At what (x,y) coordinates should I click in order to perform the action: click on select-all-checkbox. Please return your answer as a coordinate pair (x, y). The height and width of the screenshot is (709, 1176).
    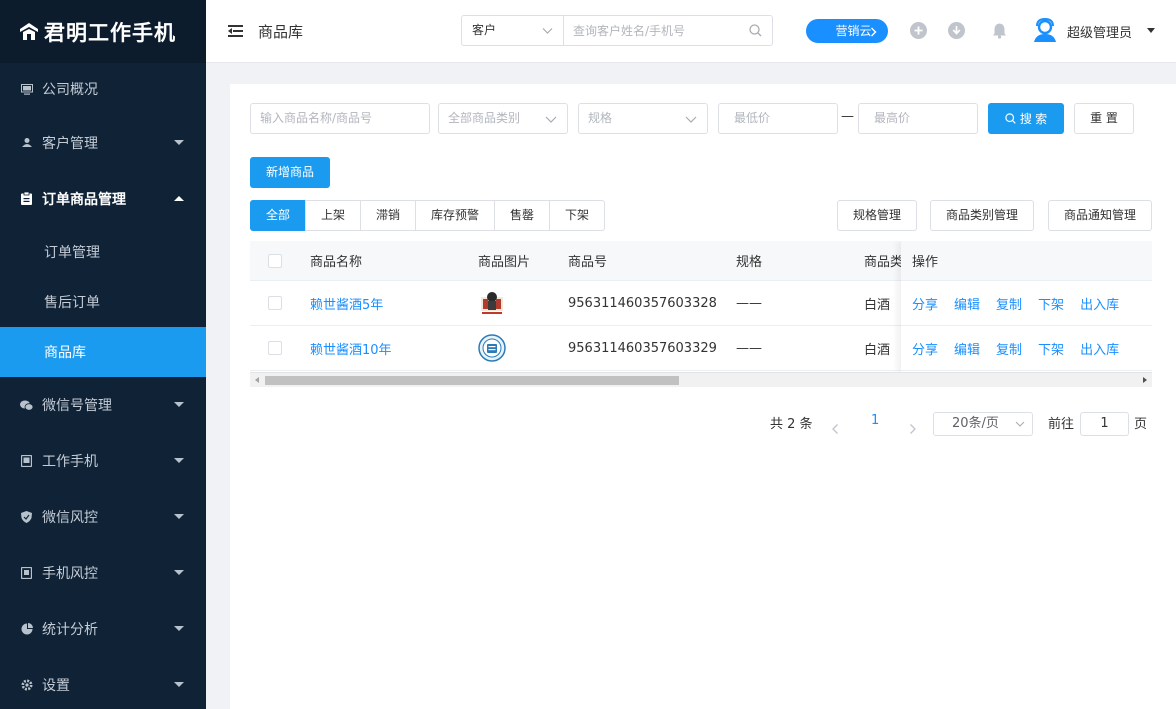
    Looking at the image, I should click on (275, 260).